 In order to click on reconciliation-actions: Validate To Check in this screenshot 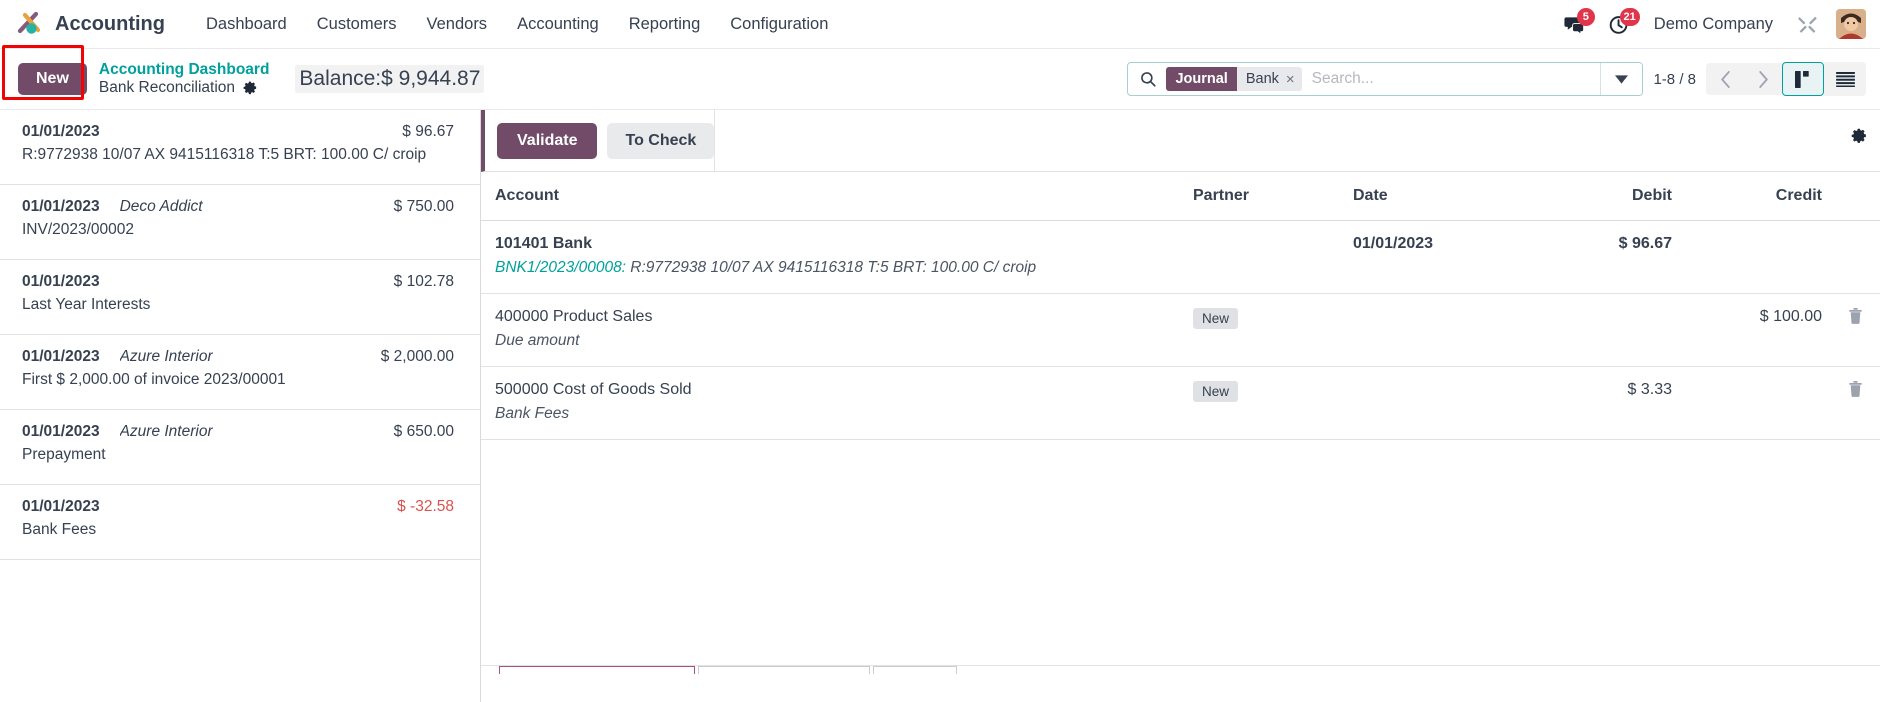, I will do `click(1180, 141)`.